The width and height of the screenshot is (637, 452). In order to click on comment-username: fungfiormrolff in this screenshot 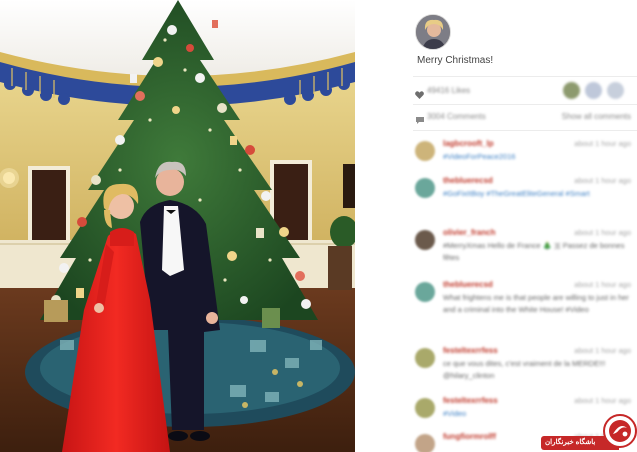, I will do `click(469, 436)`.